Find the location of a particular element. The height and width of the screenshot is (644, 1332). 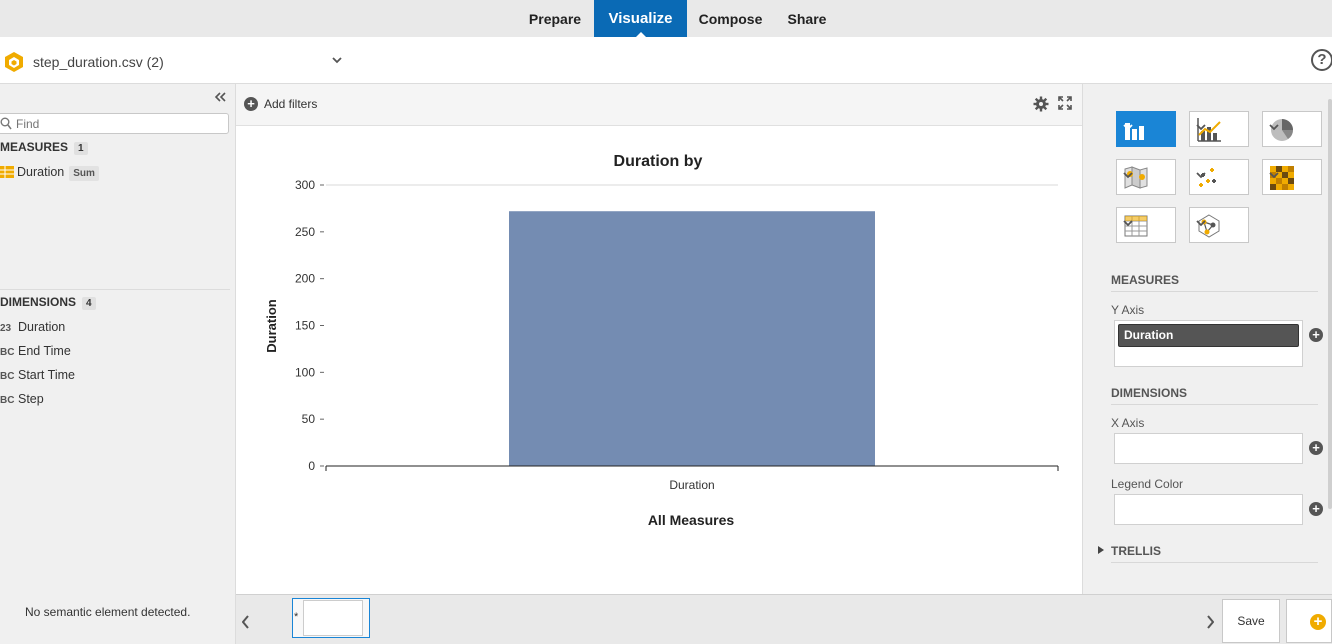

find-field is located at coordinates (114, 123).